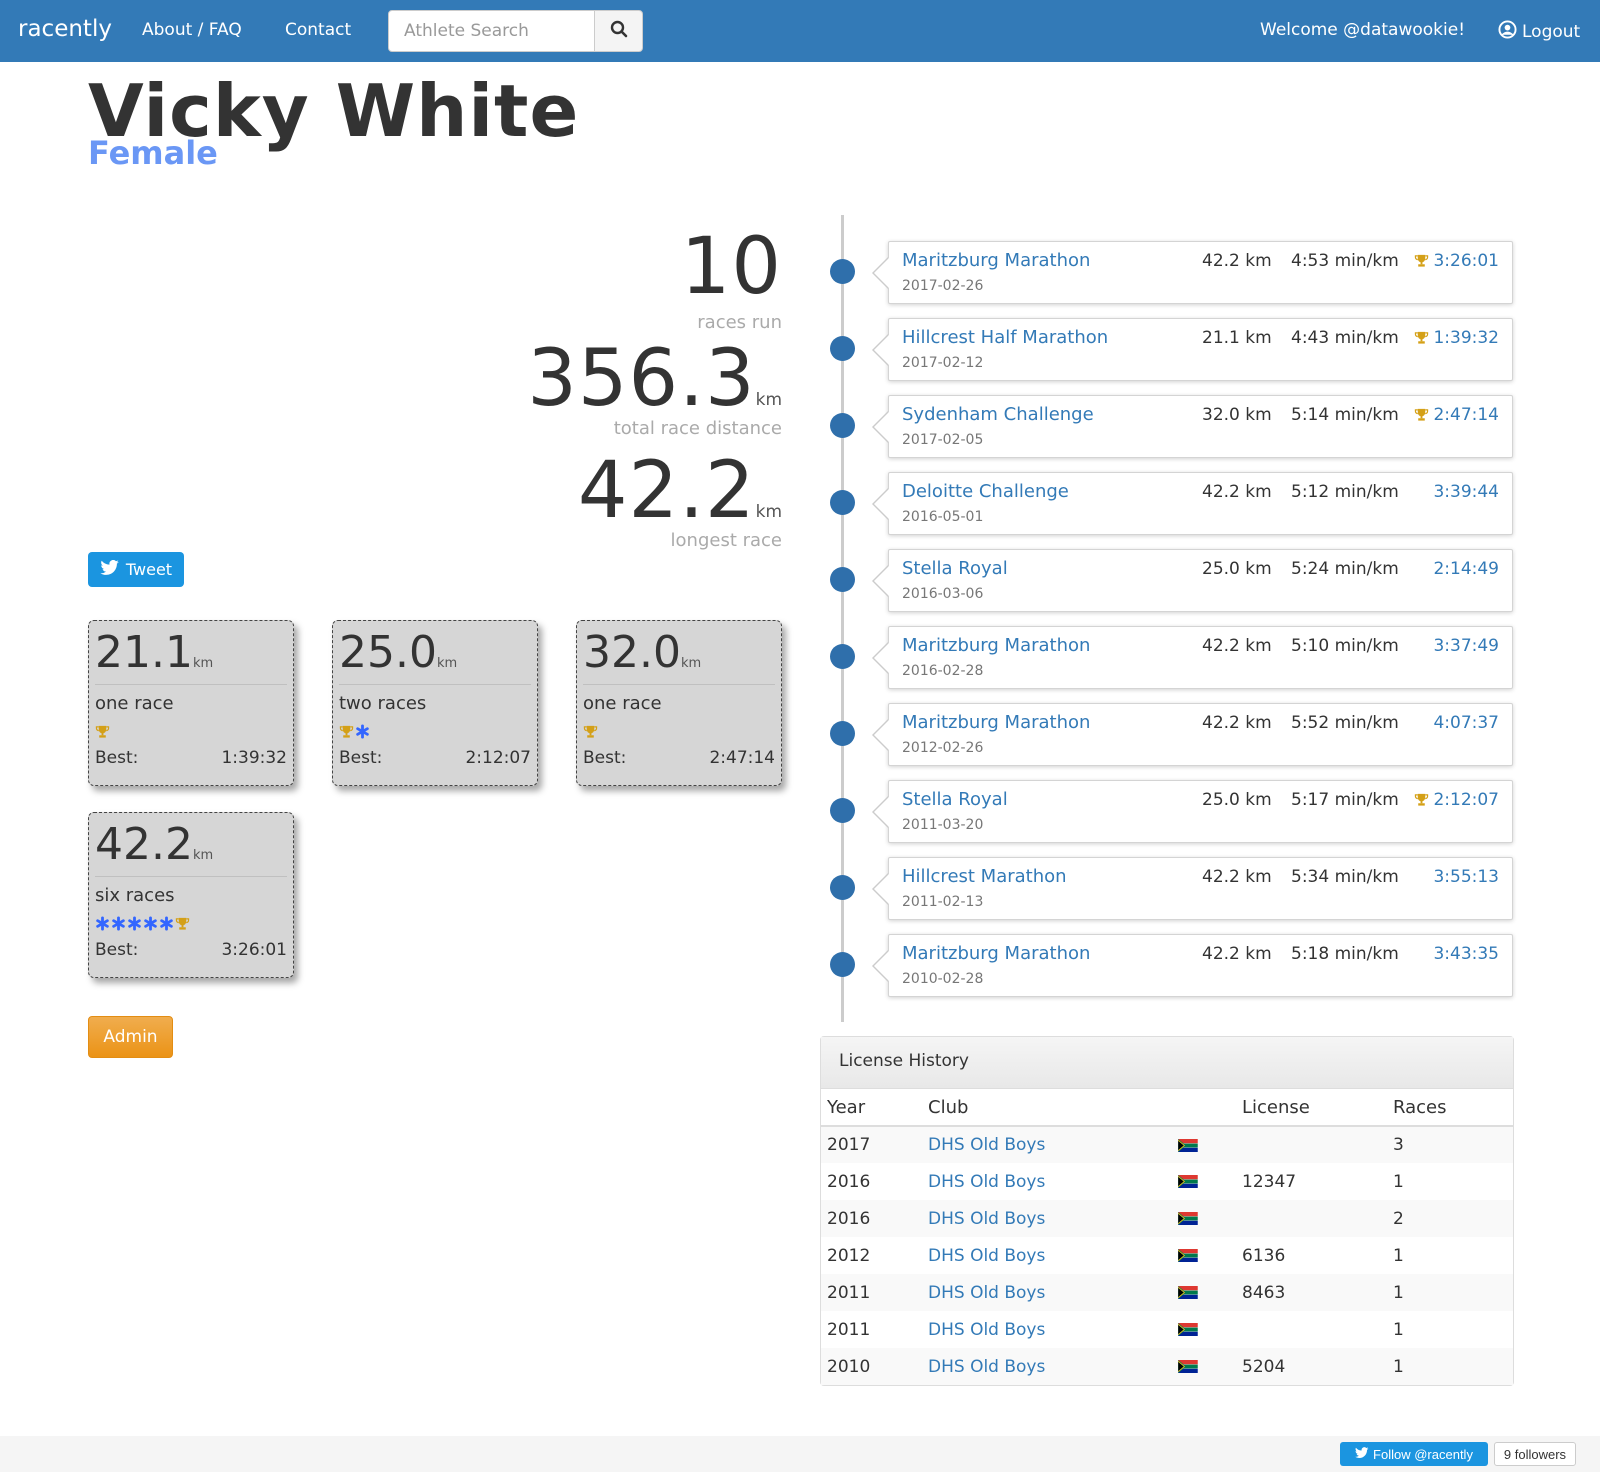  What do you see at coordinates (605, 757) in the screenshot?
I see `best-label: Best:` at bounding box center [605, 757].